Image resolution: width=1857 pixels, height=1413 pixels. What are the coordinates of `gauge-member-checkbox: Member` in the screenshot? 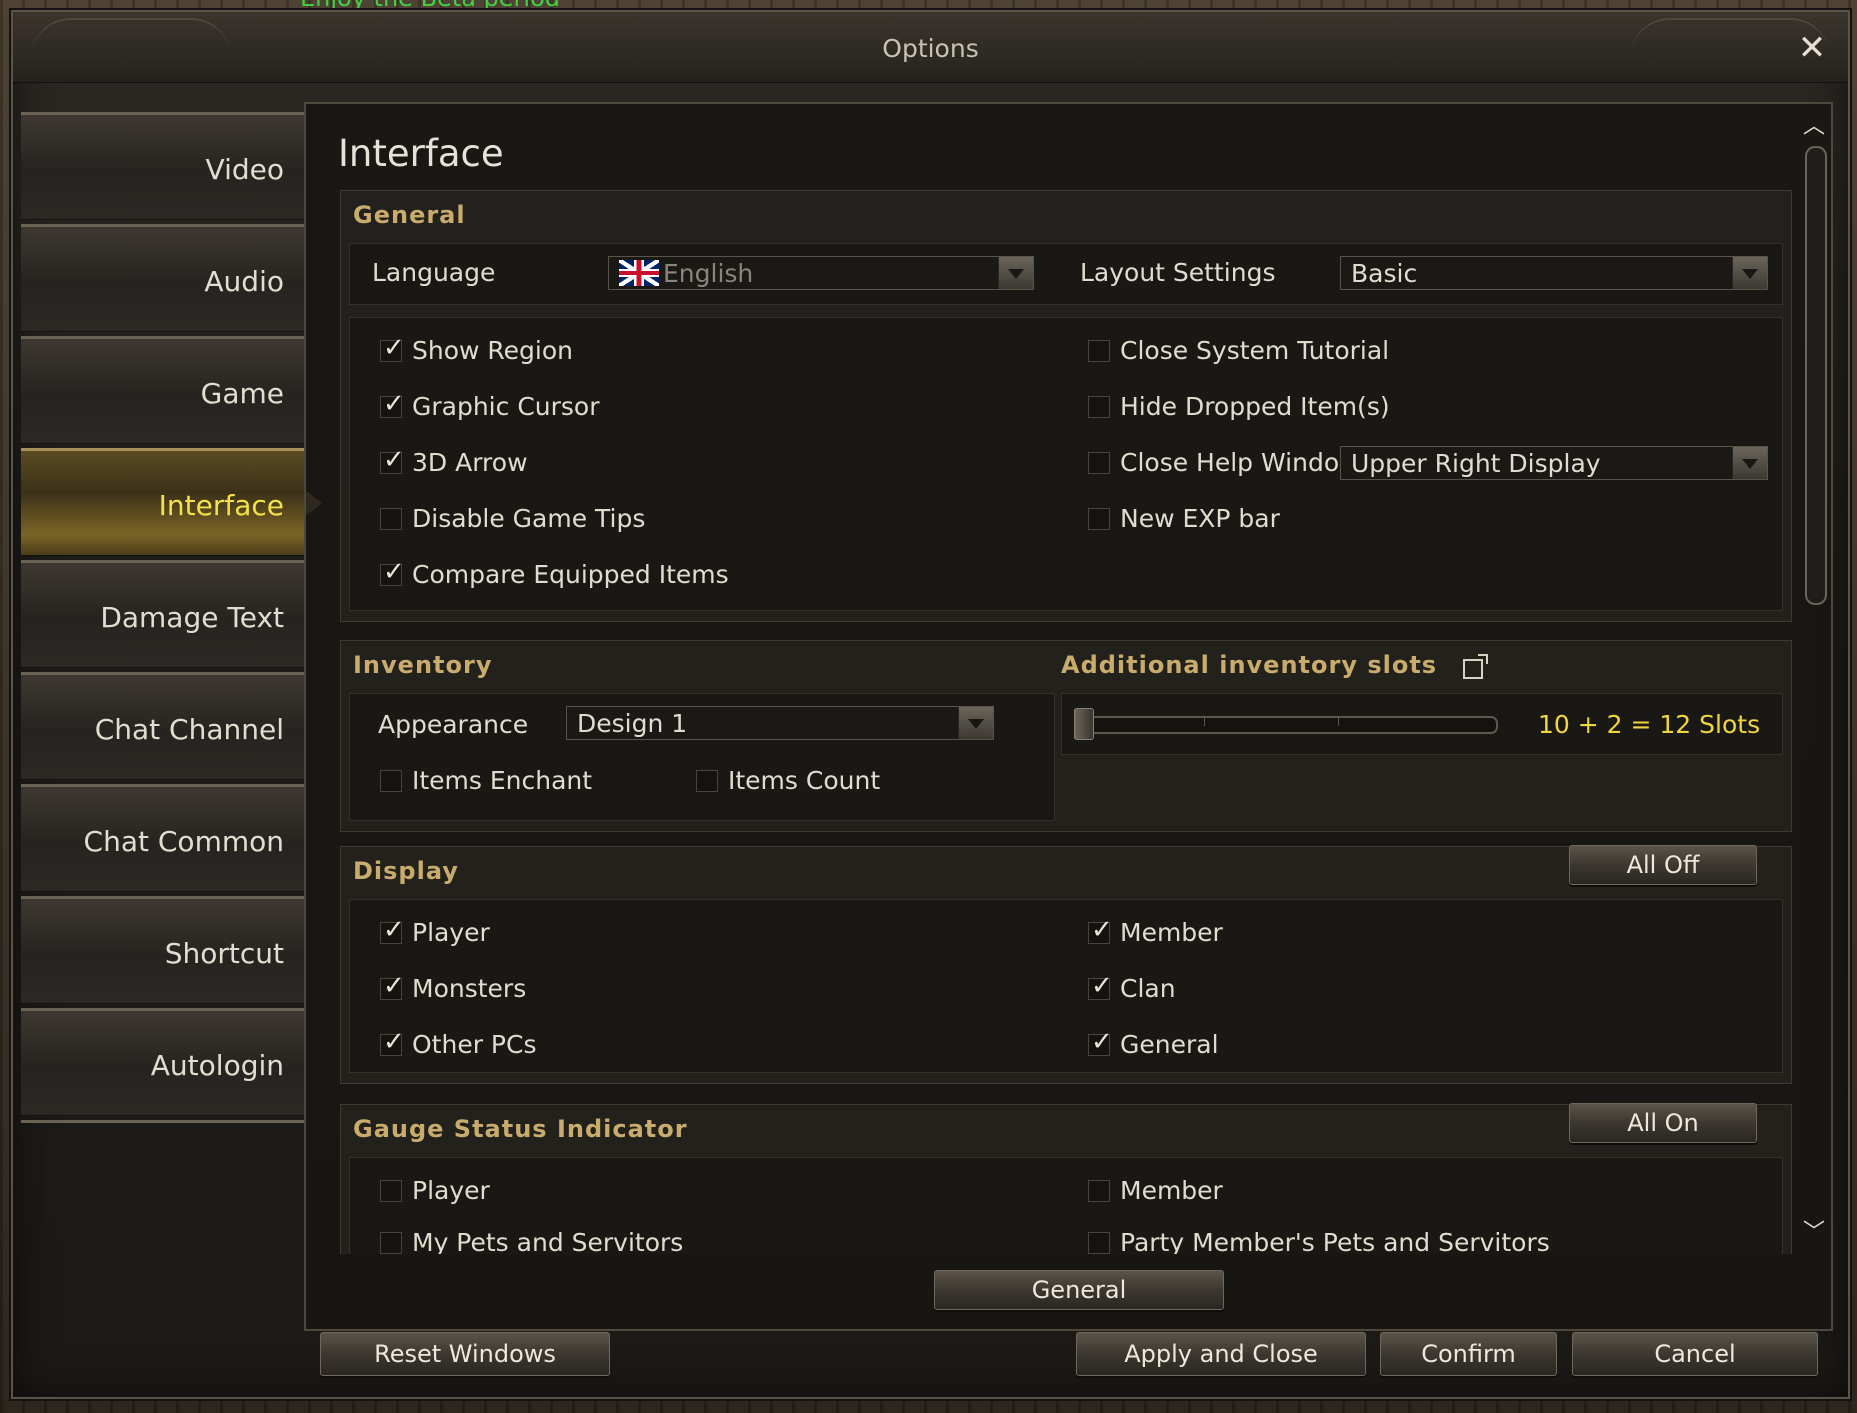 It's located at (1155, 1190).